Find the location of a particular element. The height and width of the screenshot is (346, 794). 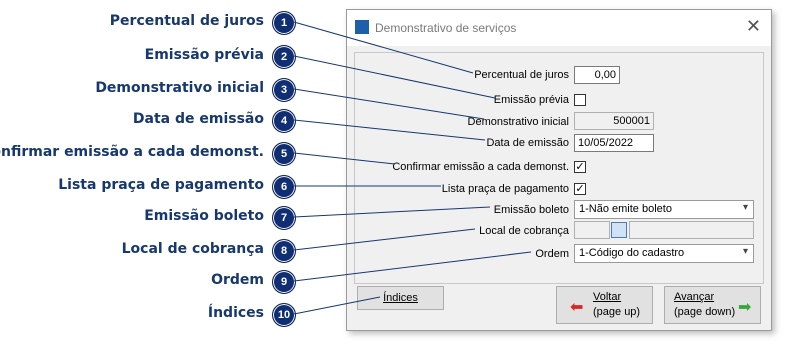

avancar-button-sublabel: (page down) is located at coordinates (705, 312).